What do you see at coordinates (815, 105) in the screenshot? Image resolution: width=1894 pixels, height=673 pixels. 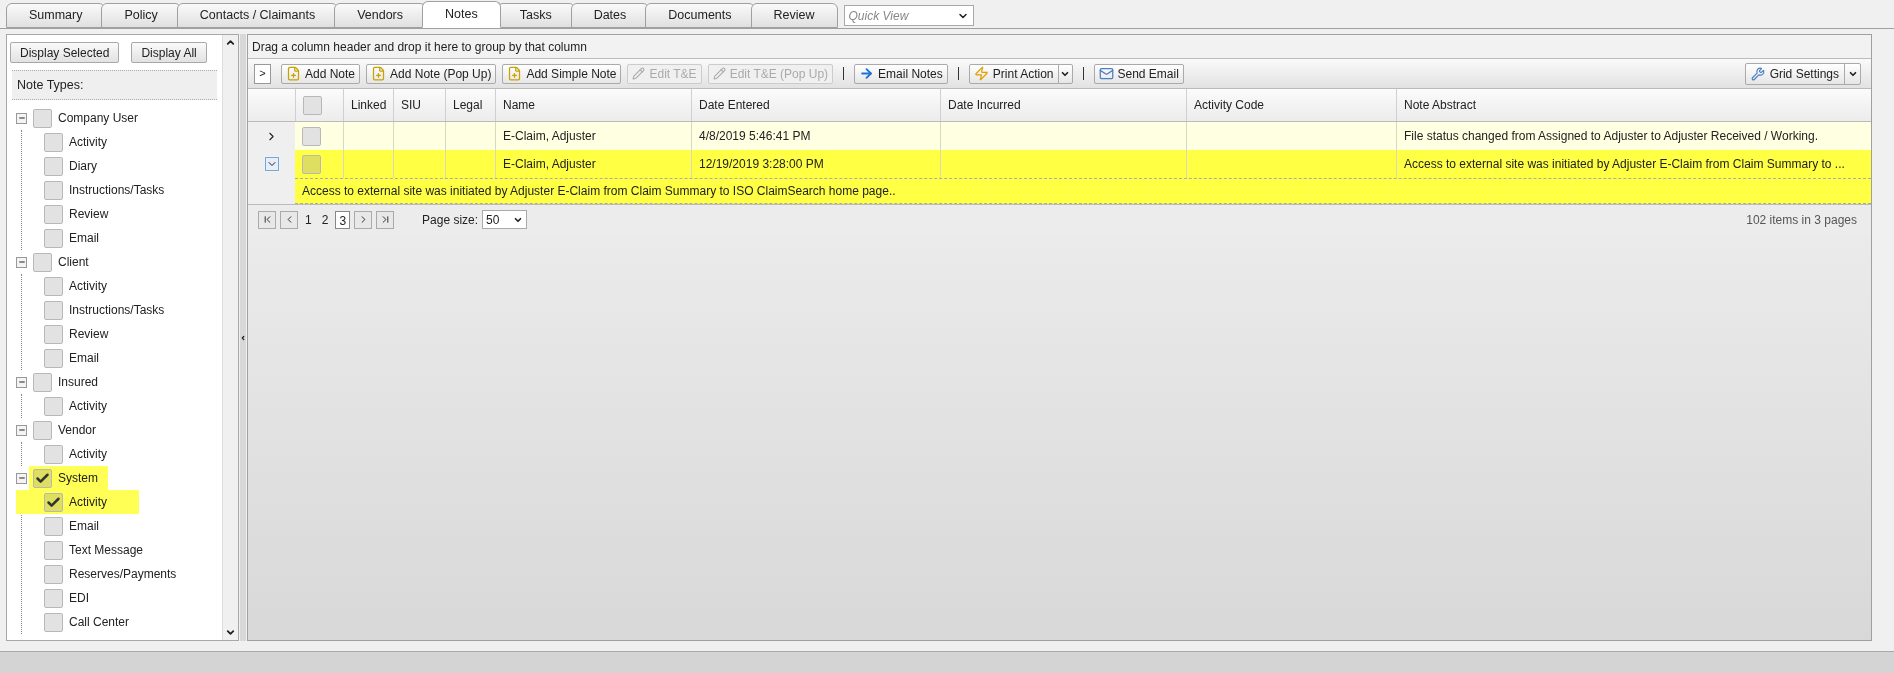 I see `column-header: Date Entered` at bounding box center [815, 105].